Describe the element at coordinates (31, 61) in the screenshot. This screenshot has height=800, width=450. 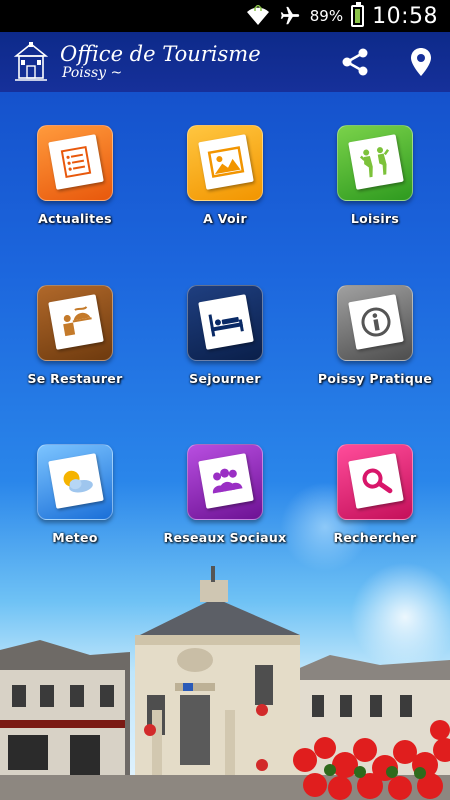
I see `town-hall-logo-icon` at that location.